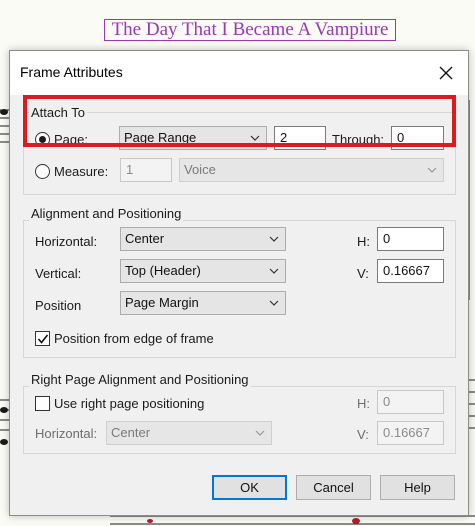 This screenshot has width=475, height=526. I want to click on right-page-group-label: Right Page Alignment and Positioning, so click(140, 379).